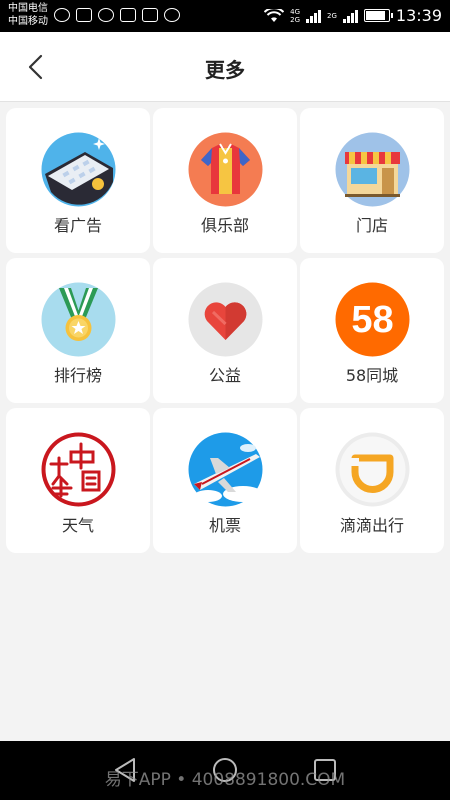 This screenshot has height=800, width=450. What do you see at coordinates (172, 15) in the screenshot?
I see `weather-icon` at bounding box center [172, 15].